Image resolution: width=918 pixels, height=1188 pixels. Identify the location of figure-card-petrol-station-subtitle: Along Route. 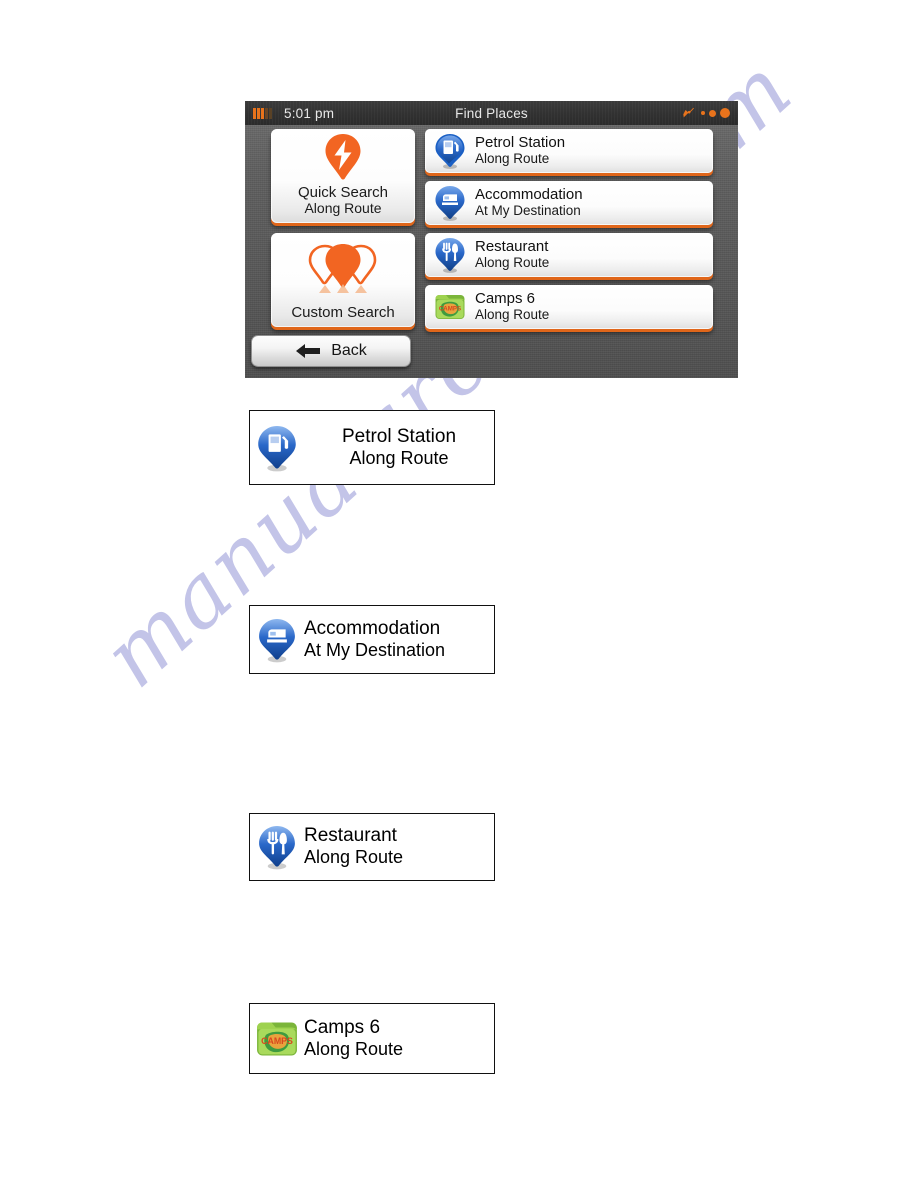
(399, 457).